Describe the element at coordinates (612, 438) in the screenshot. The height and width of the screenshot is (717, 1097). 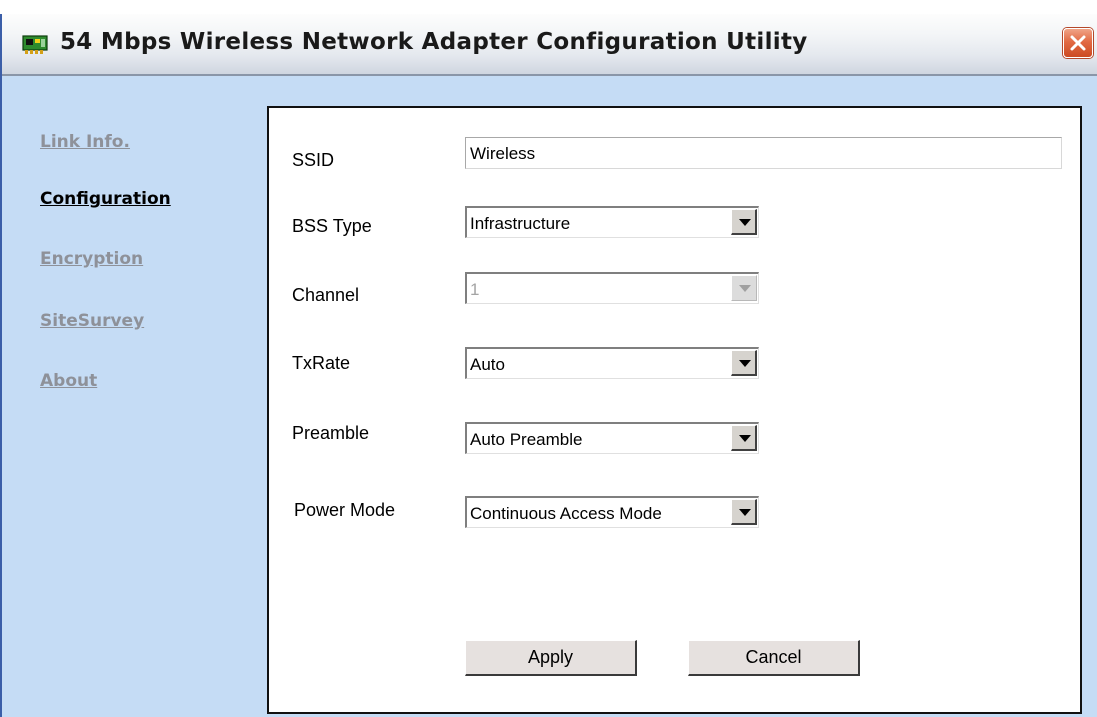
I see `preamble-select: Auto Preamble` at that location.